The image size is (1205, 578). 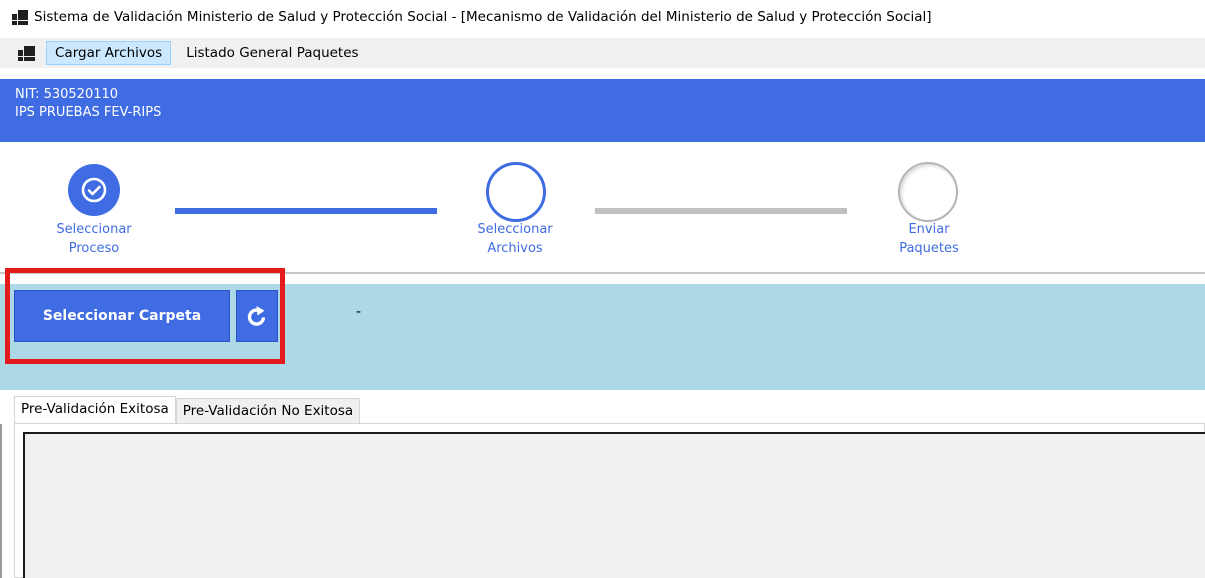 I want to click on tab-pre-validacion-no-exitosa: Pre-Validación No Exitosa, so click(x=268, y=411).